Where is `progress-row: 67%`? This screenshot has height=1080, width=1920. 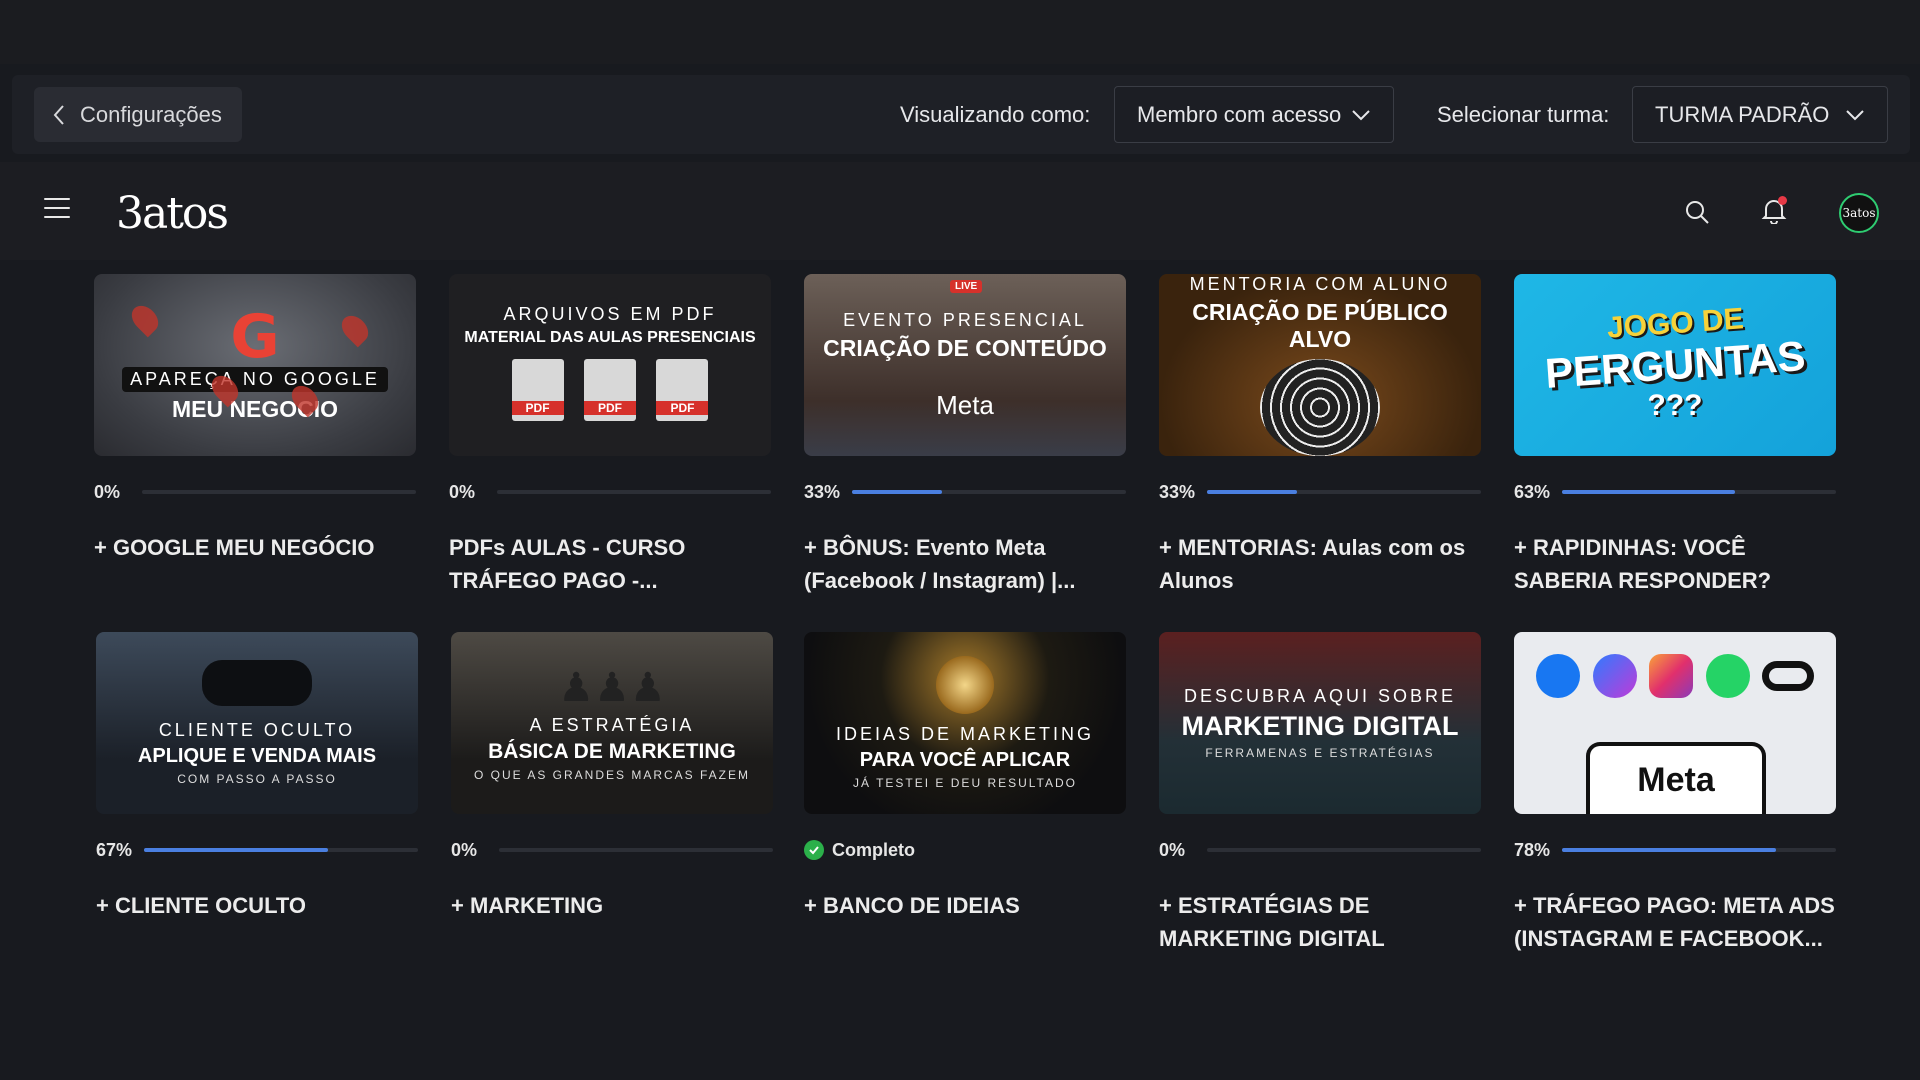 progress-row: 67% is located at coordinates (257, 850).